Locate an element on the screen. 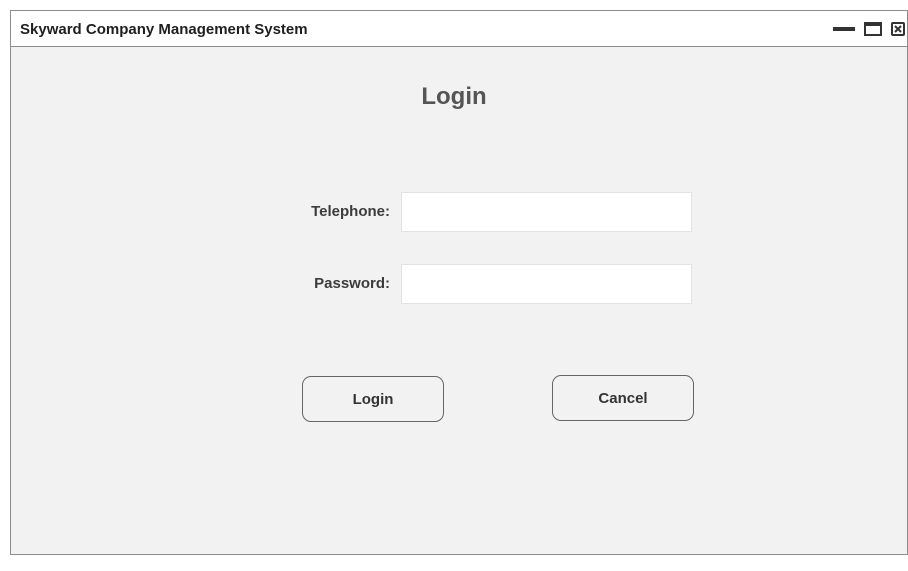 The height and width of the screenshot is (571, 908). close-icon is located at coordinates (898, 29).